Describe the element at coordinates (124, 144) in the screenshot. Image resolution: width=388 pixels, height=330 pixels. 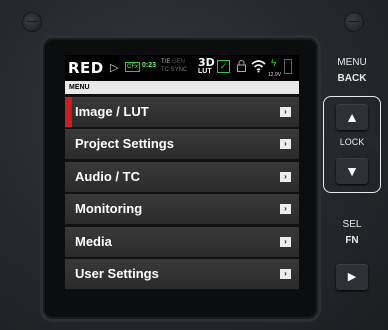
I see `menu-item-label: Project Settings` at that location.